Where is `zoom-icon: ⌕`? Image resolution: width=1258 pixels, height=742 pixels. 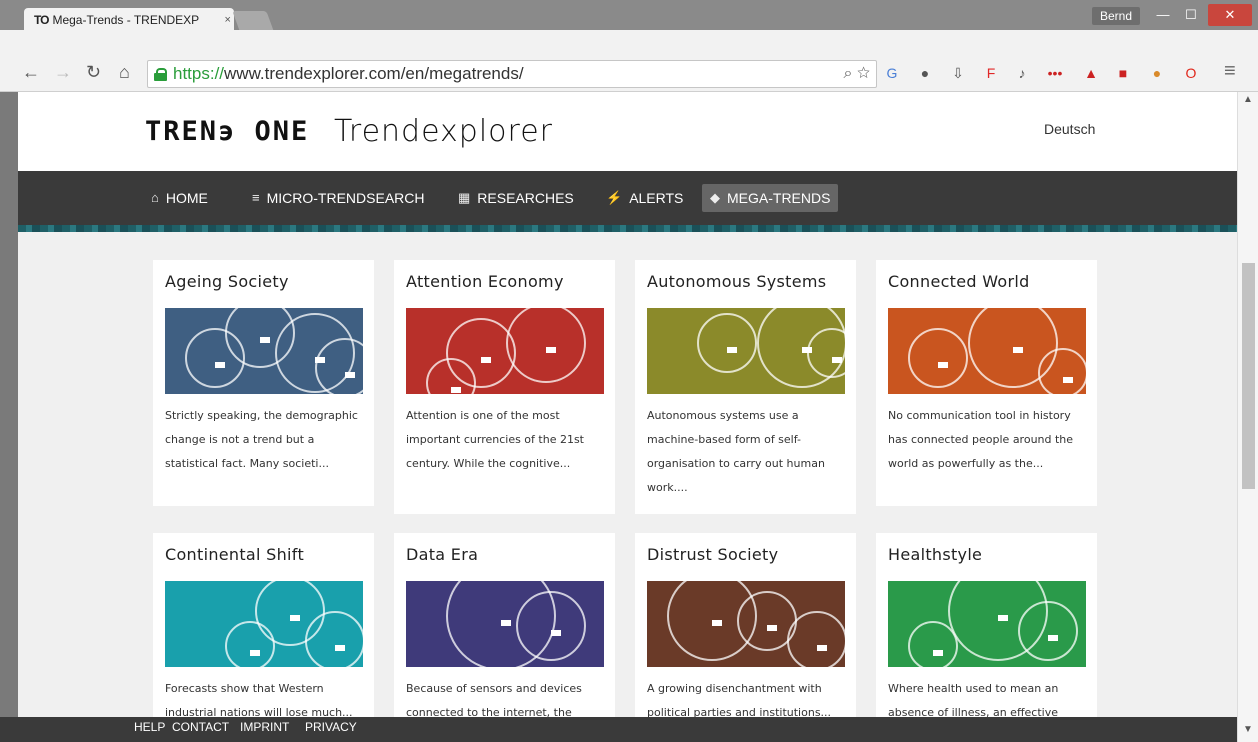
zoom-icon: ⌕ is located at coordinates (848, 73).